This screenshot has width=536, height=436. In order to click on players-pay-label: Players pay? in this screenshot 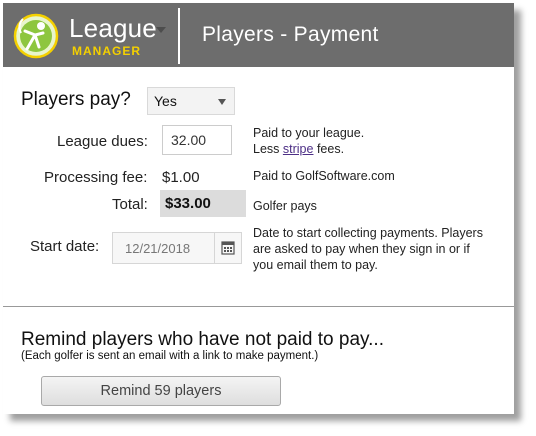, I will do `click(76, 99)`.